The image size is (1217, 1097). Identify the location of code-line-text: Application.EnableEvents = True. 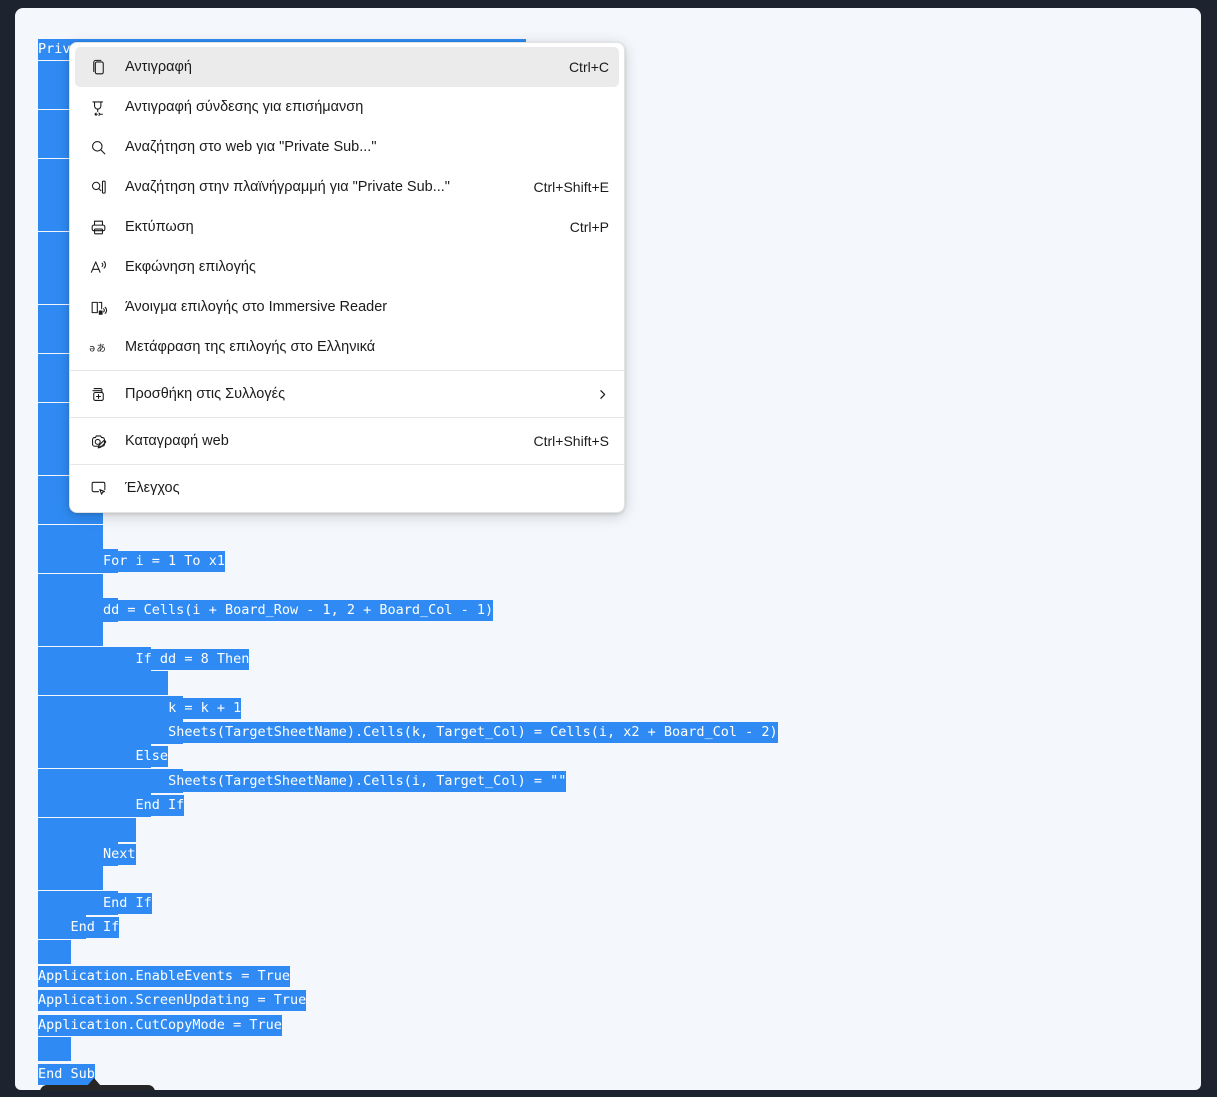
(164, 976).